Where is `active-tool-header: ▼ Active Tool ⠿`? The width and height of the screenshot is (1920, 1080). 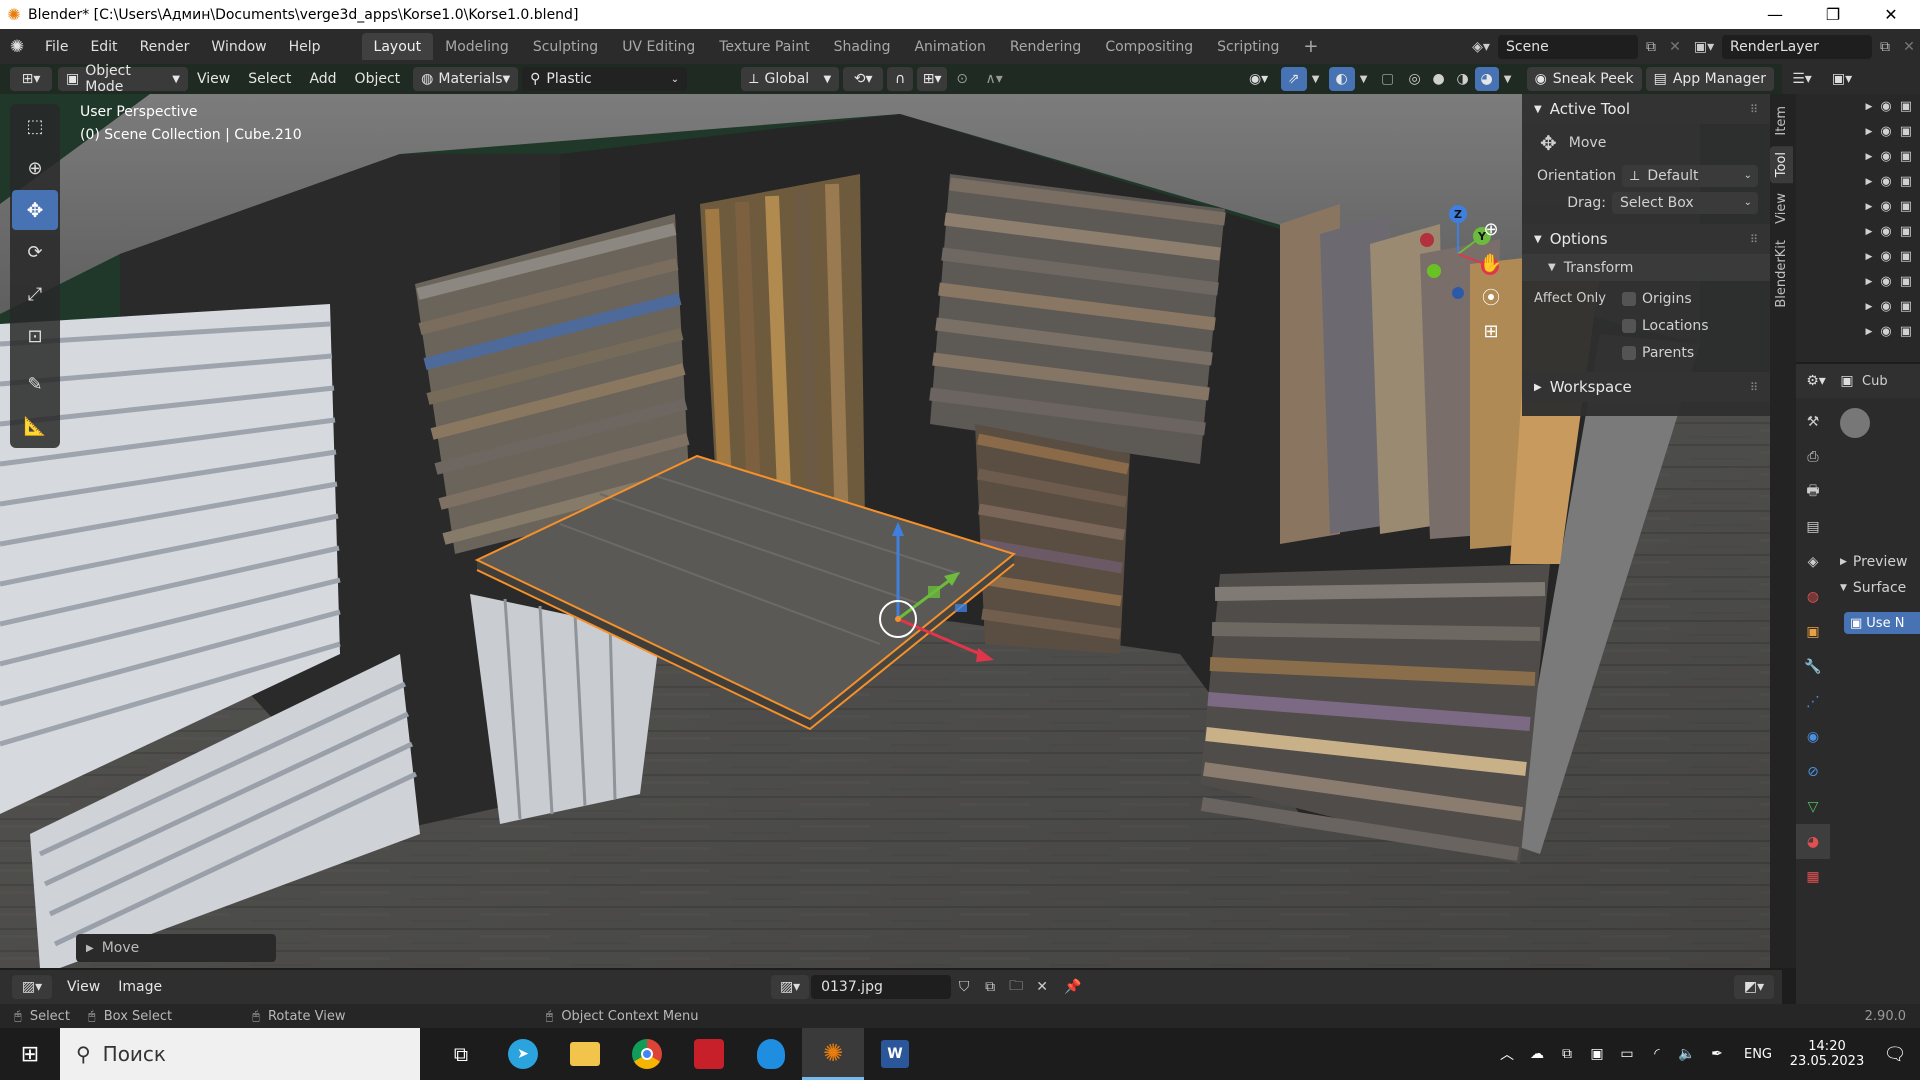
active-tool-header: ▼ Active Tool ⠿ is located at coordinates (1646, 109).